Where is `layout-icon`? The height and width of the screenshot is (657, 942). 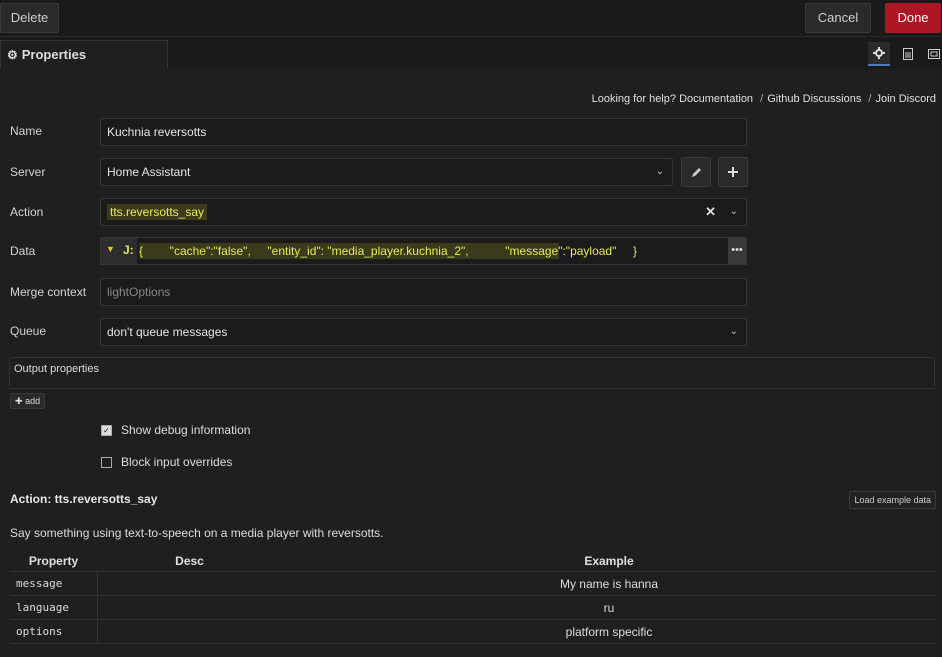
layout-icon is located at coordinates (934, 54).